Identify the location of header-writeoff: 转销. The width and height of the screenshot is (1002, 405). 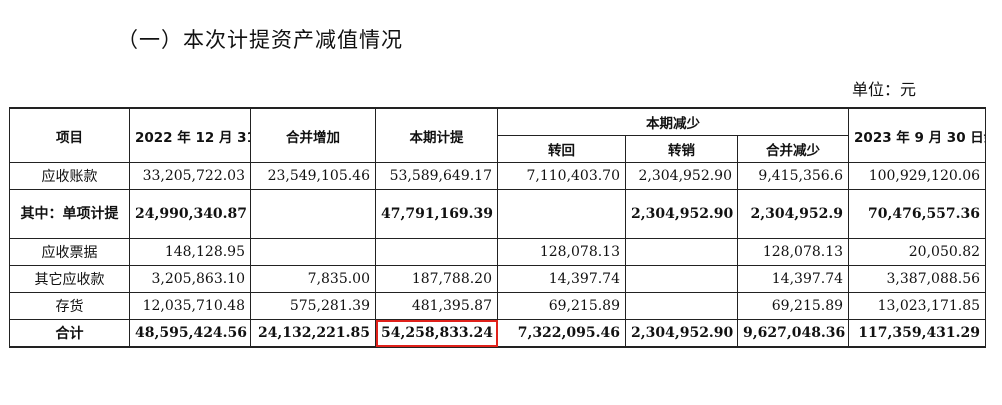
(681, 149).